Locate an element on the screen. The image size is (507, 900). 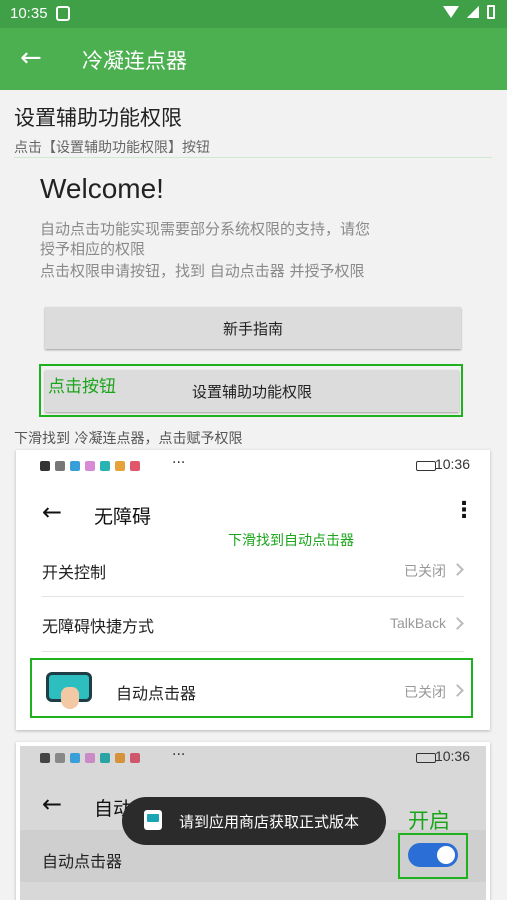
welcome-desc-line: 点击权限申请按钮，找到 自动点击器 并授予权限 is located at coordinates (202, 271).